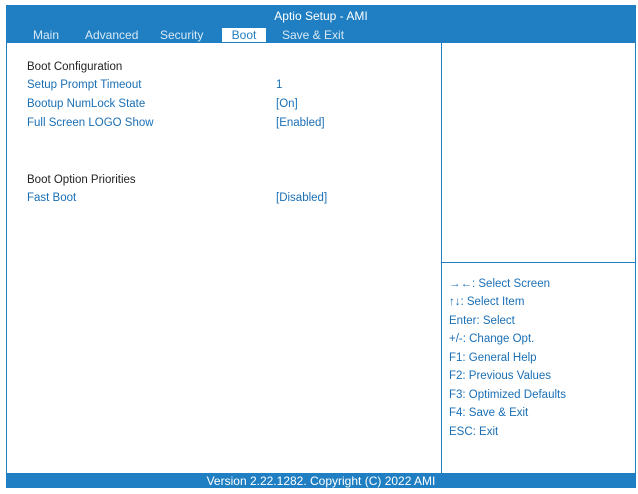  I want to click on help-divider, so click(538, 262).